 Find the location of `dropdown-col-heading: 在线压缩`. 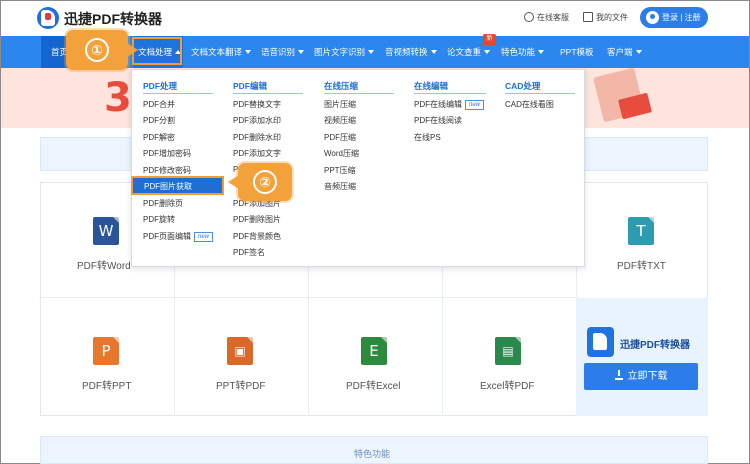

dropdown-col-heading: 在线压缩 is located at coordinates (341, 86).